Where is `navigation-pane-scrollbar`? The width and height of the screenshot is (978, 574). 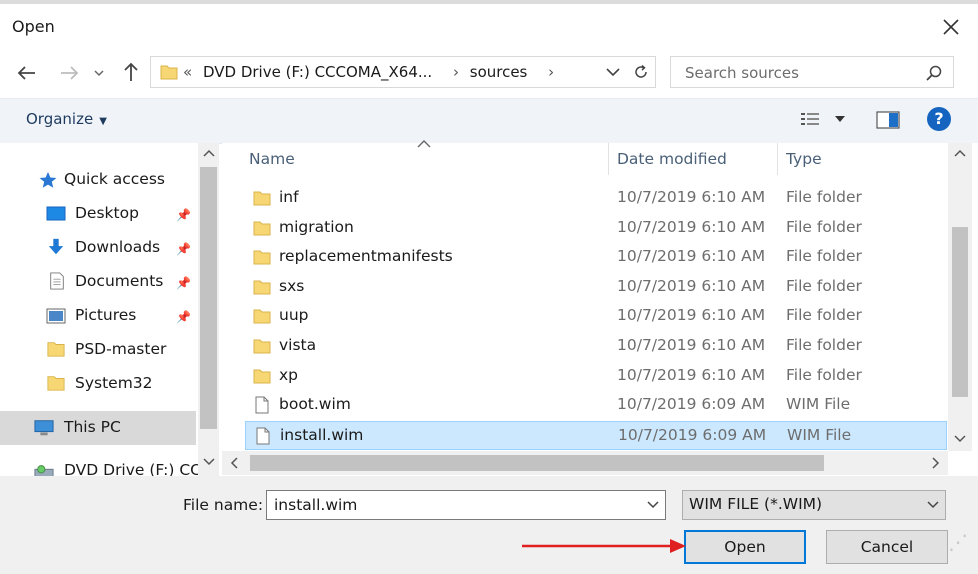
navigation-pane-scrollbar is located at coordinates (208, 309).